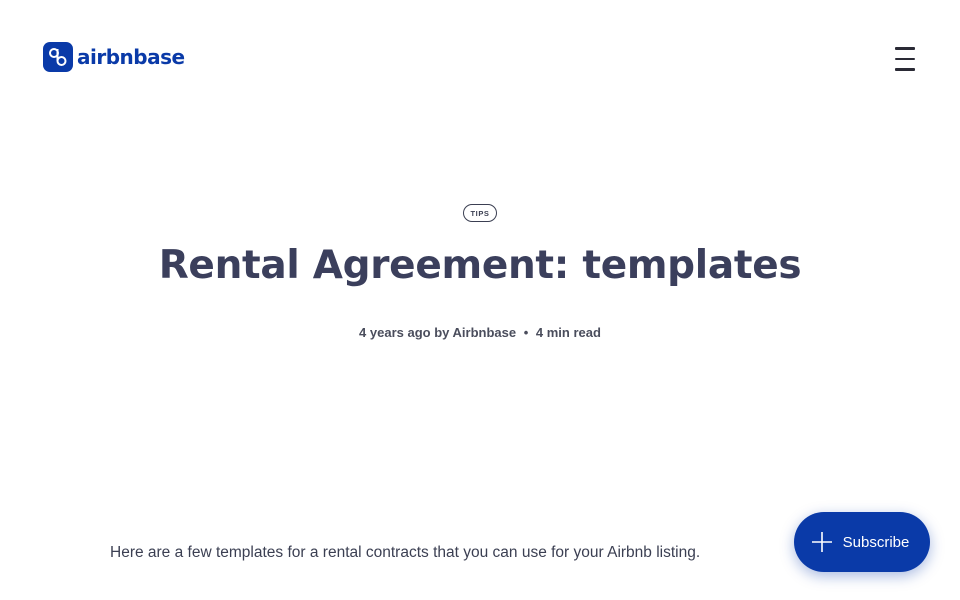 The width and height of the screenshot is (960, 600). What do you see at coordinates (480, 213) in the screenshot?
I see `tag-badge: TIPS` at bounding box center [480, 213].